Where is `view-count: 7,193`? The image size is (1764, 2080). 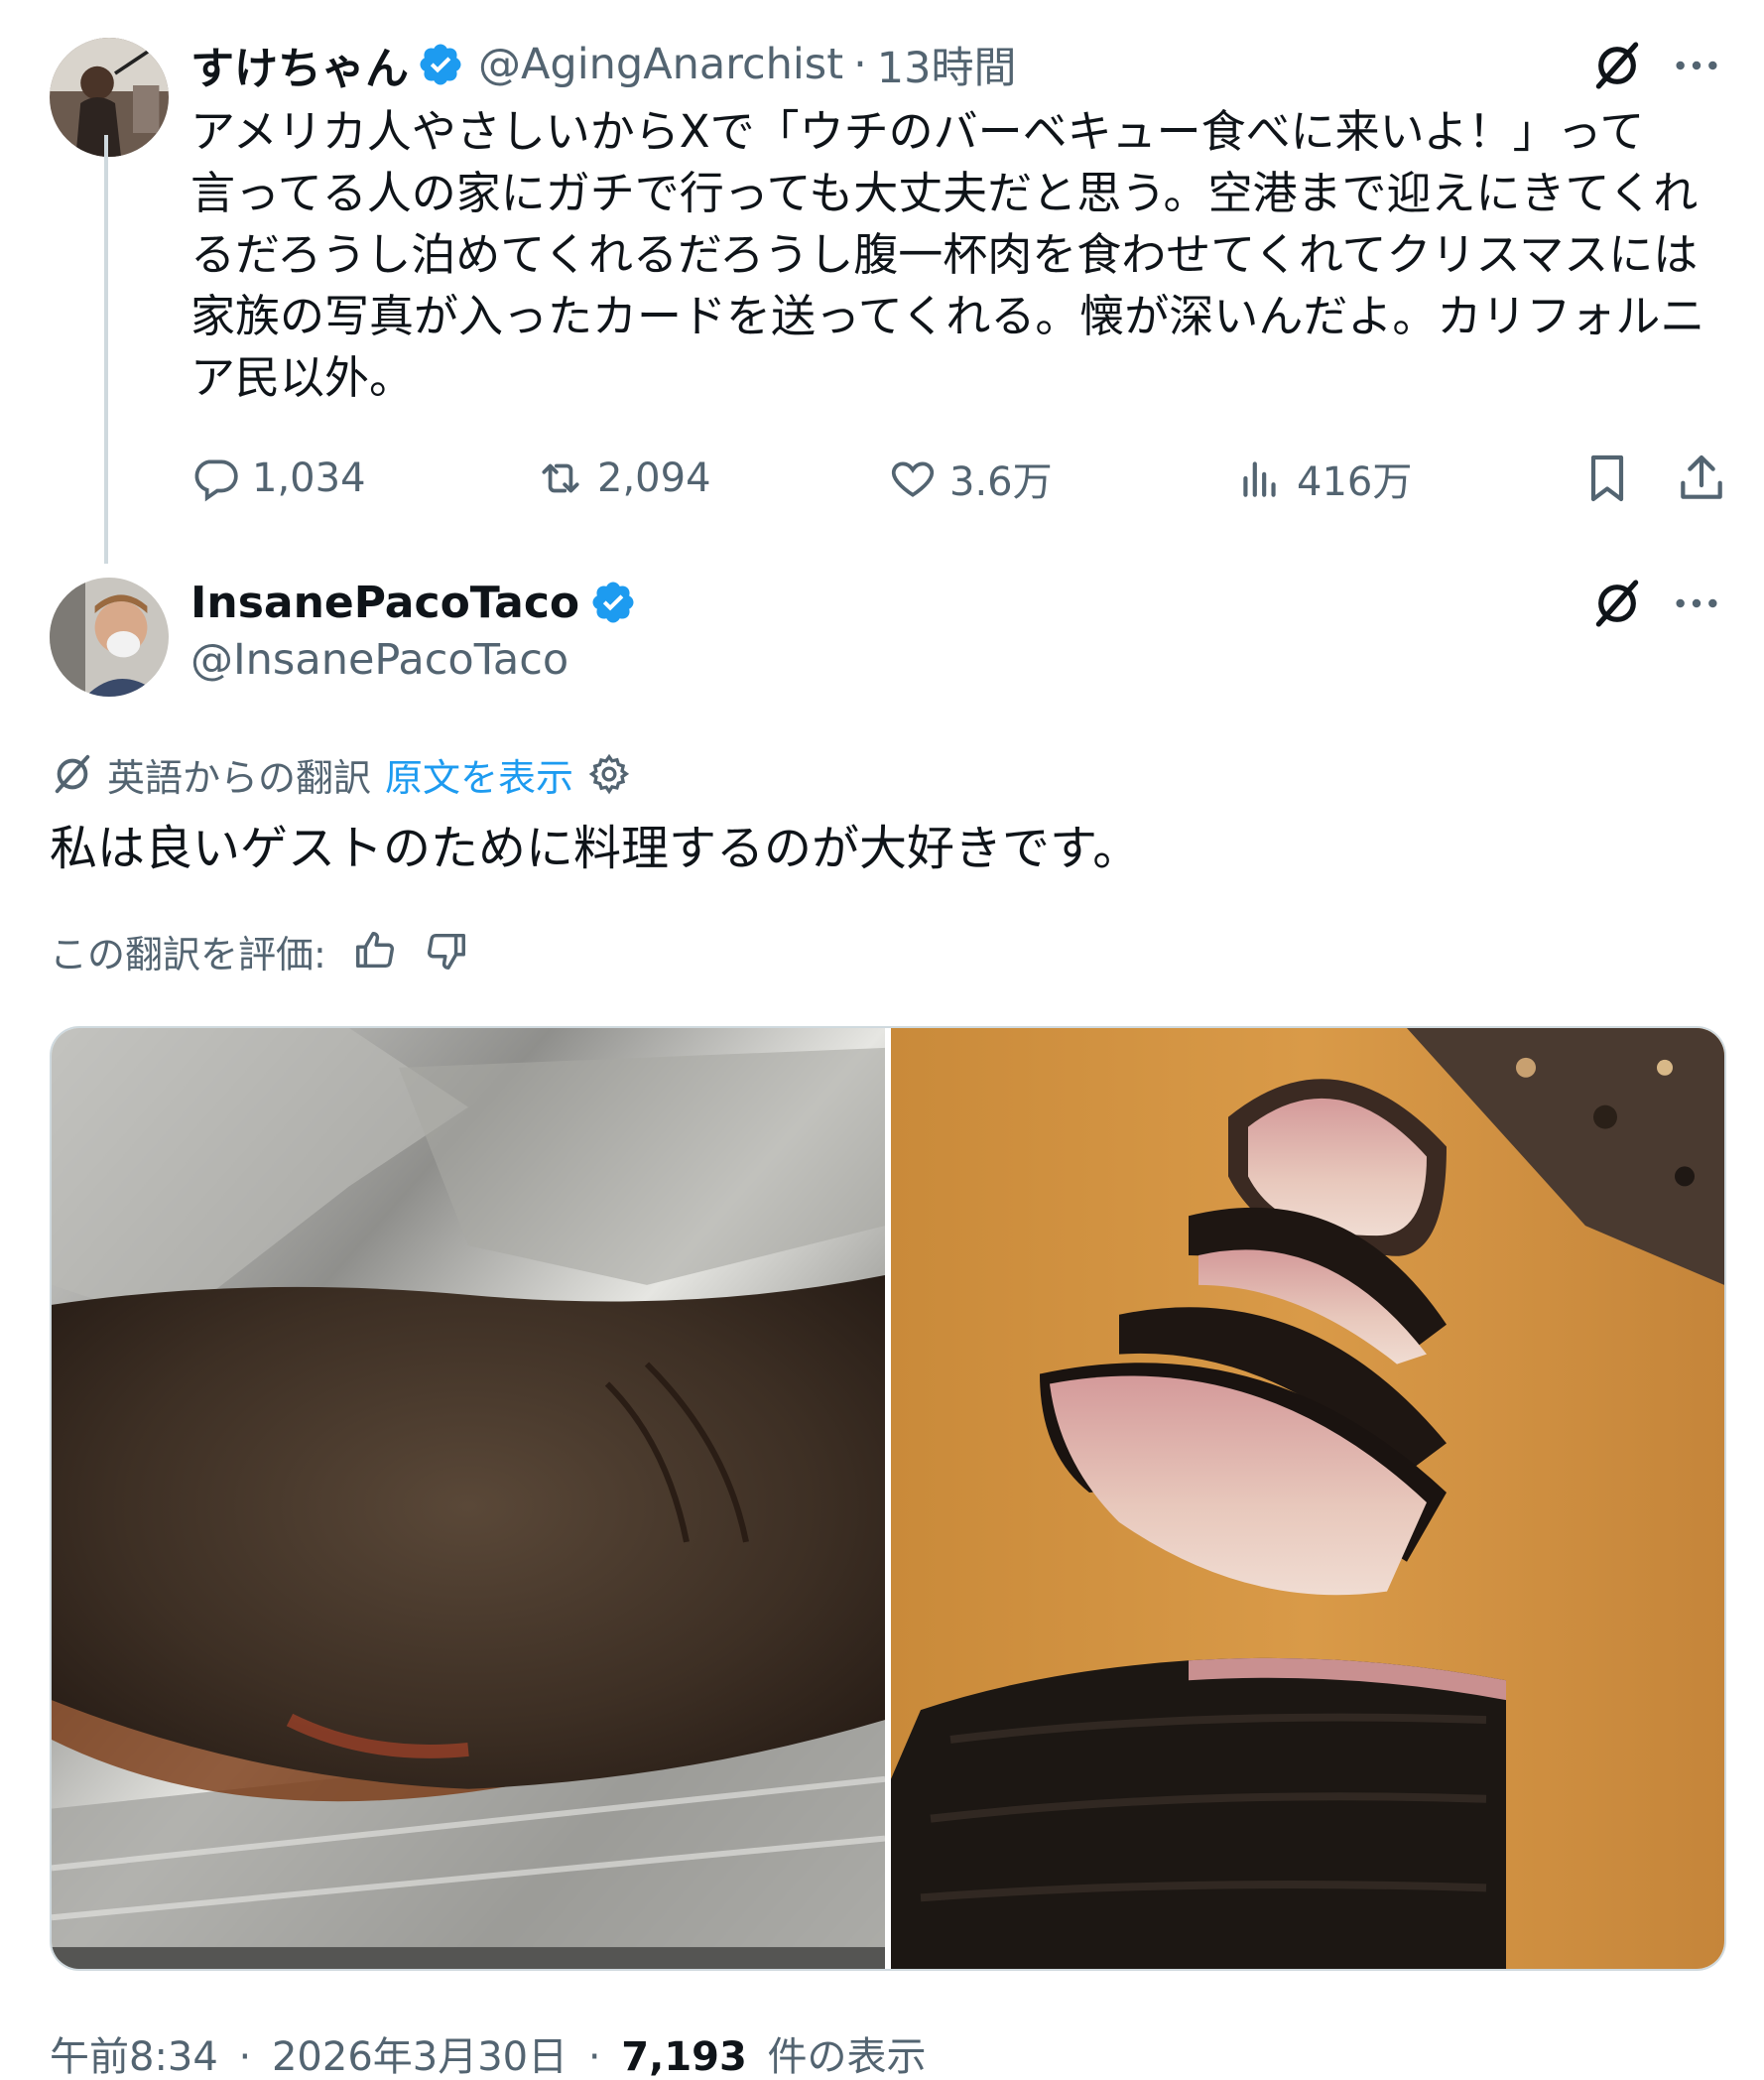
view-count: 7,193 is located at coordinates (684, 2057).